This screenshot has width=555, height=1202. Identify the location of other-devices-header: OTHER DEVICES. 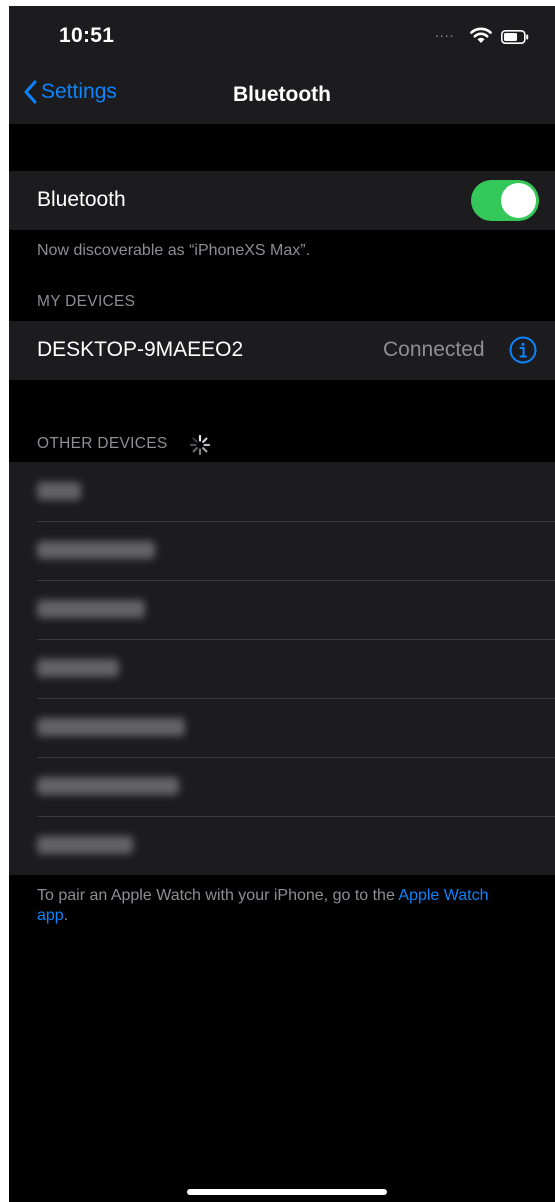
(102, 443).